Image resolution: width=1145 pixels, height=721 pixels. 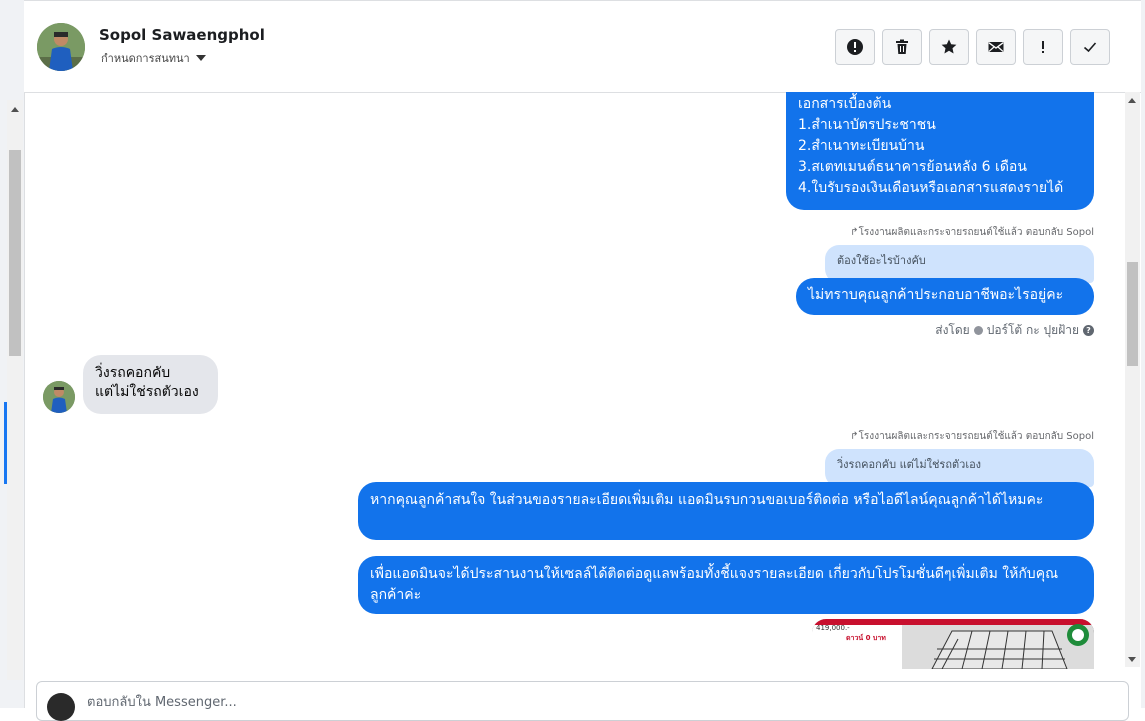 I want to click on active-conversation-indicator, so click(x=5, y=443).